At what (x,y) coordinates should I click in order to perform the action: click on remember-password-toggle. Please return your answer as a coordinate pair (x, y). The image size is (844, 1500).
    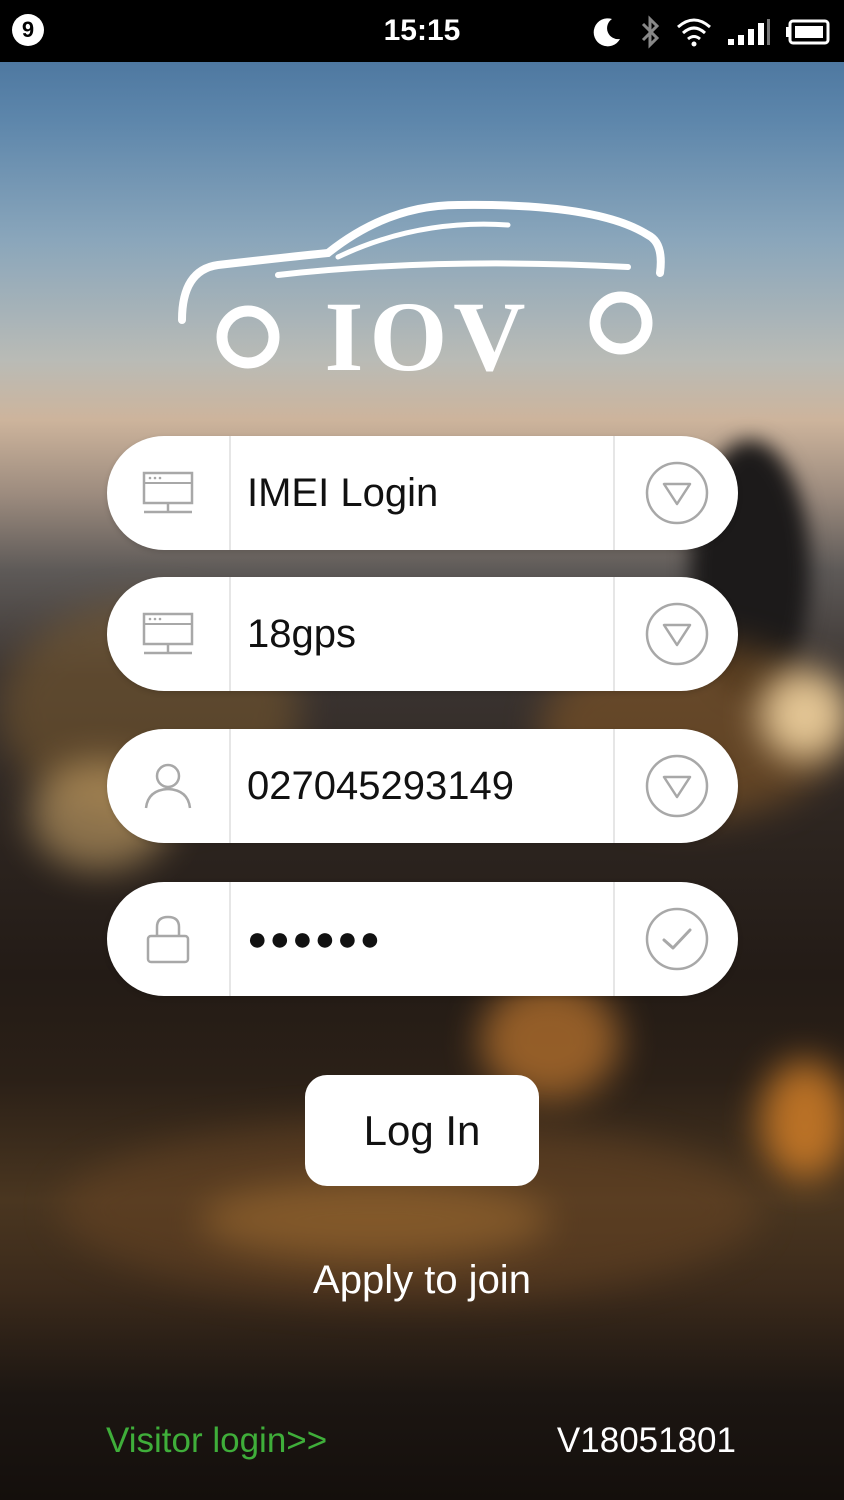
    Looking at the image, I should click on (676, 939).